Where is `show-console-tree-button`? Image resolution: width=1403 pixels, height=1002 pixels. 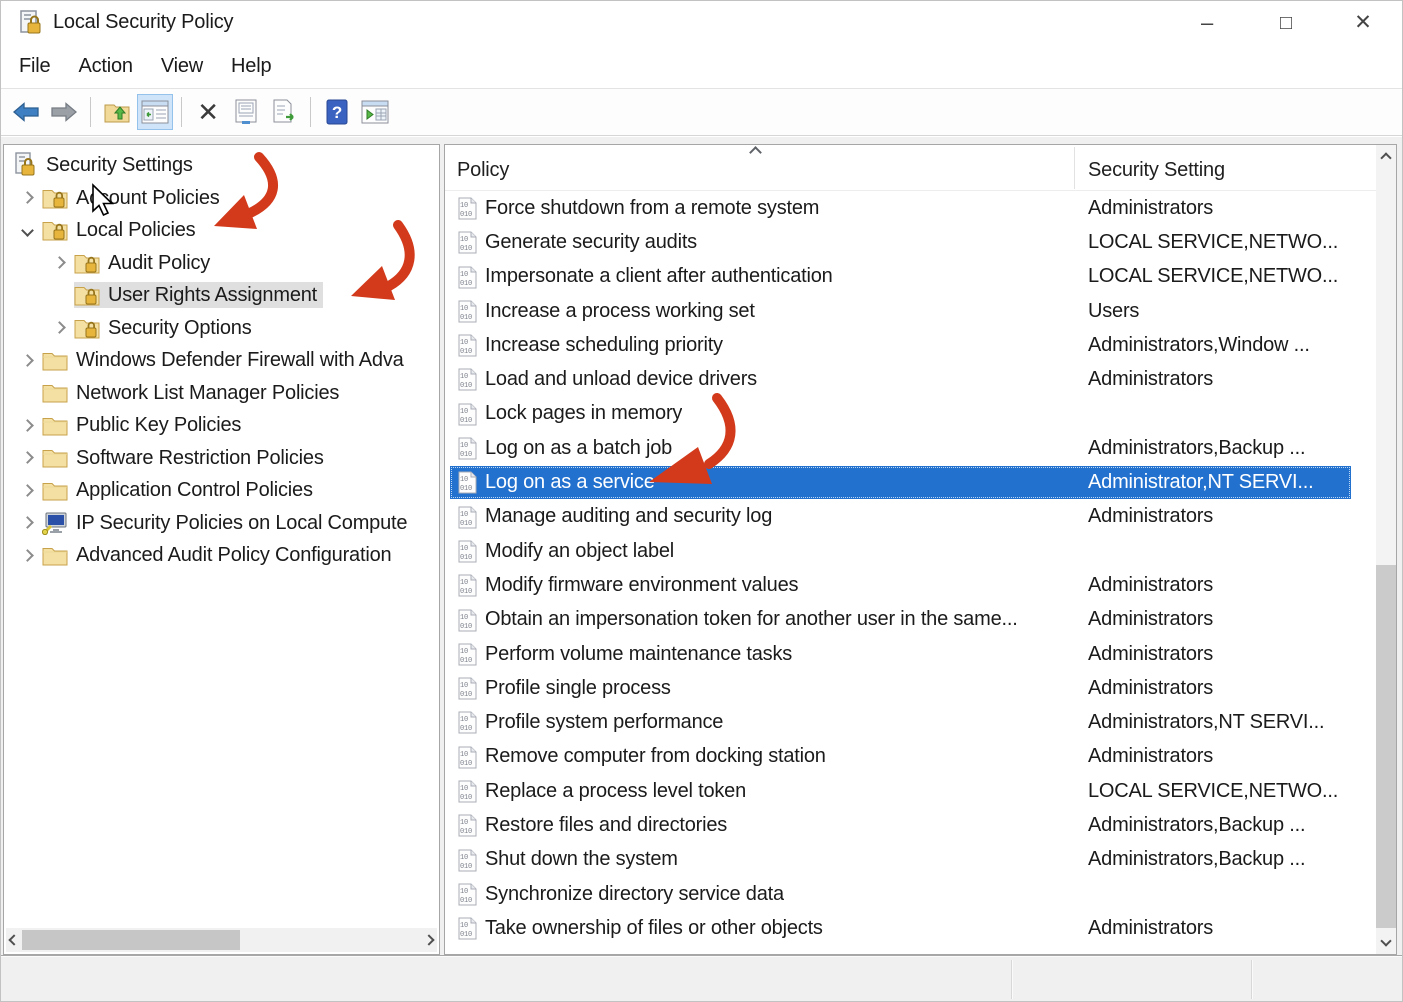 show-console-tree-button is located at coordinates (155, 112).